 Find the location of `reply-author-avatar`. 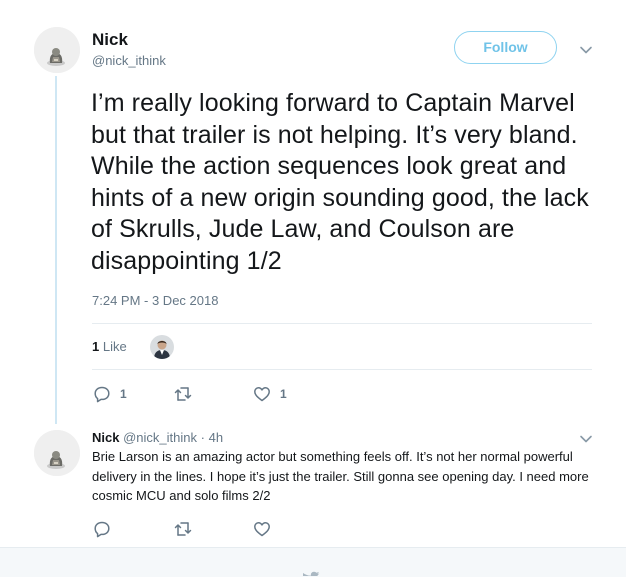

reply-author-avatar is located at coordinates (57, 453).